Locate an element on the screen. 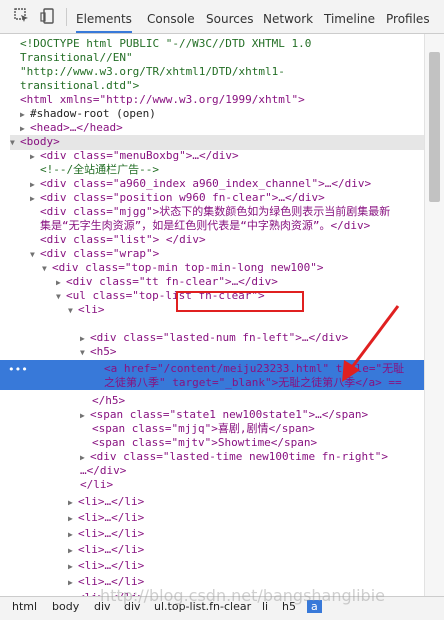 The image size is (444, 620). tab-network: Network is located at coordinates (288, 16).